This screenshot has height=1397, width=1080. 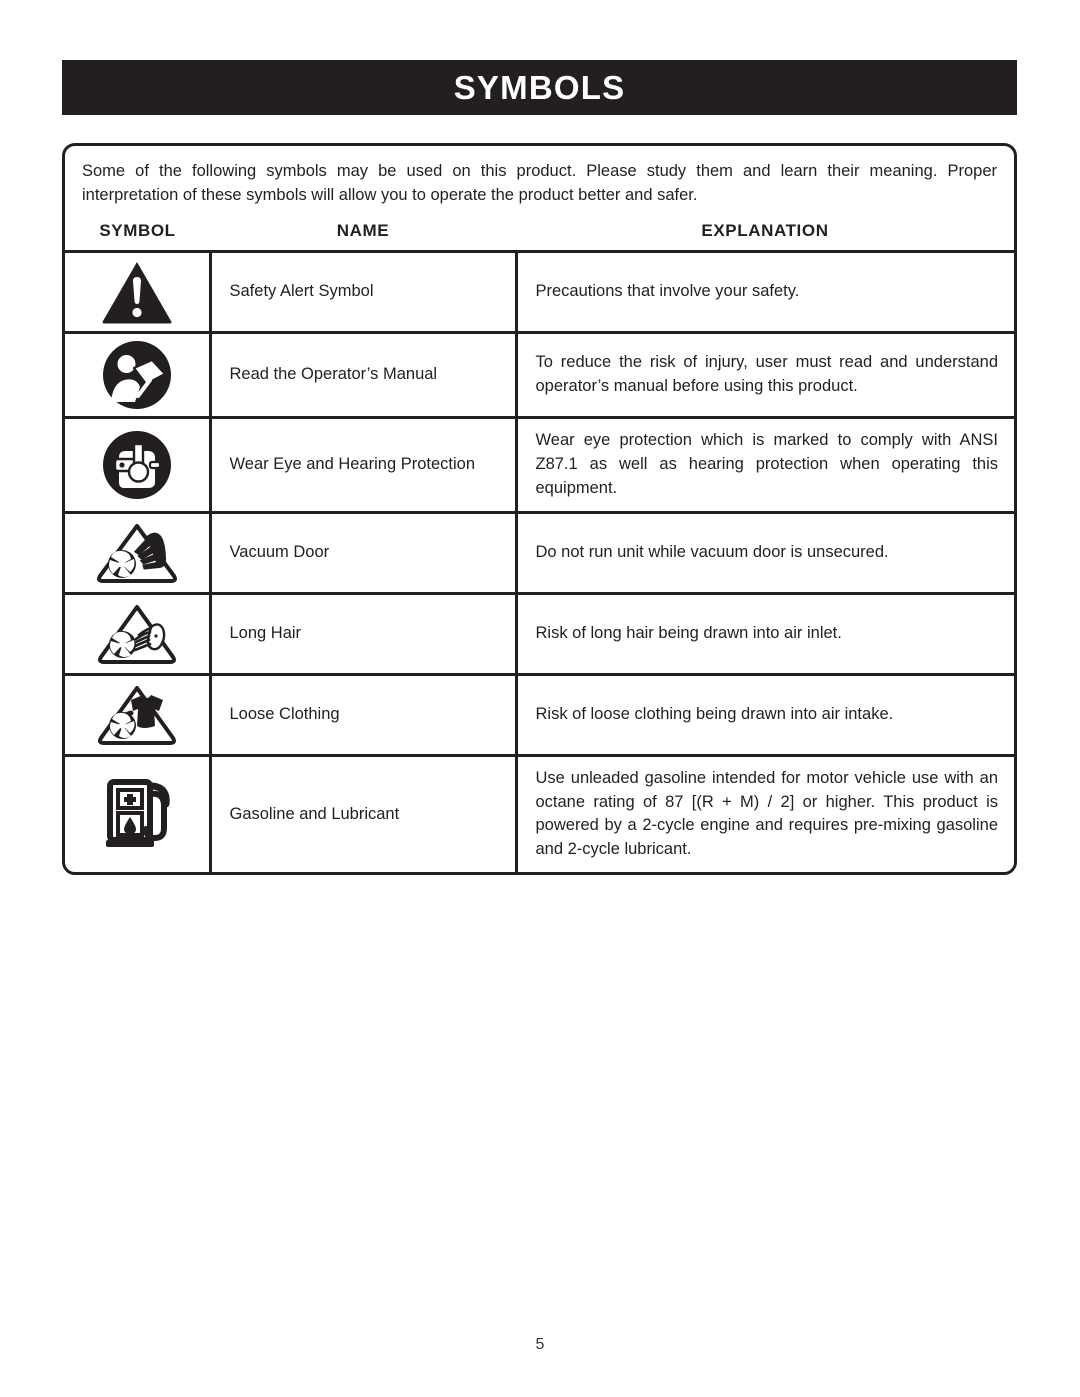 I want to click on symbol-name: Wear Eye and Hearing Protection, so click(x=364, y=464).